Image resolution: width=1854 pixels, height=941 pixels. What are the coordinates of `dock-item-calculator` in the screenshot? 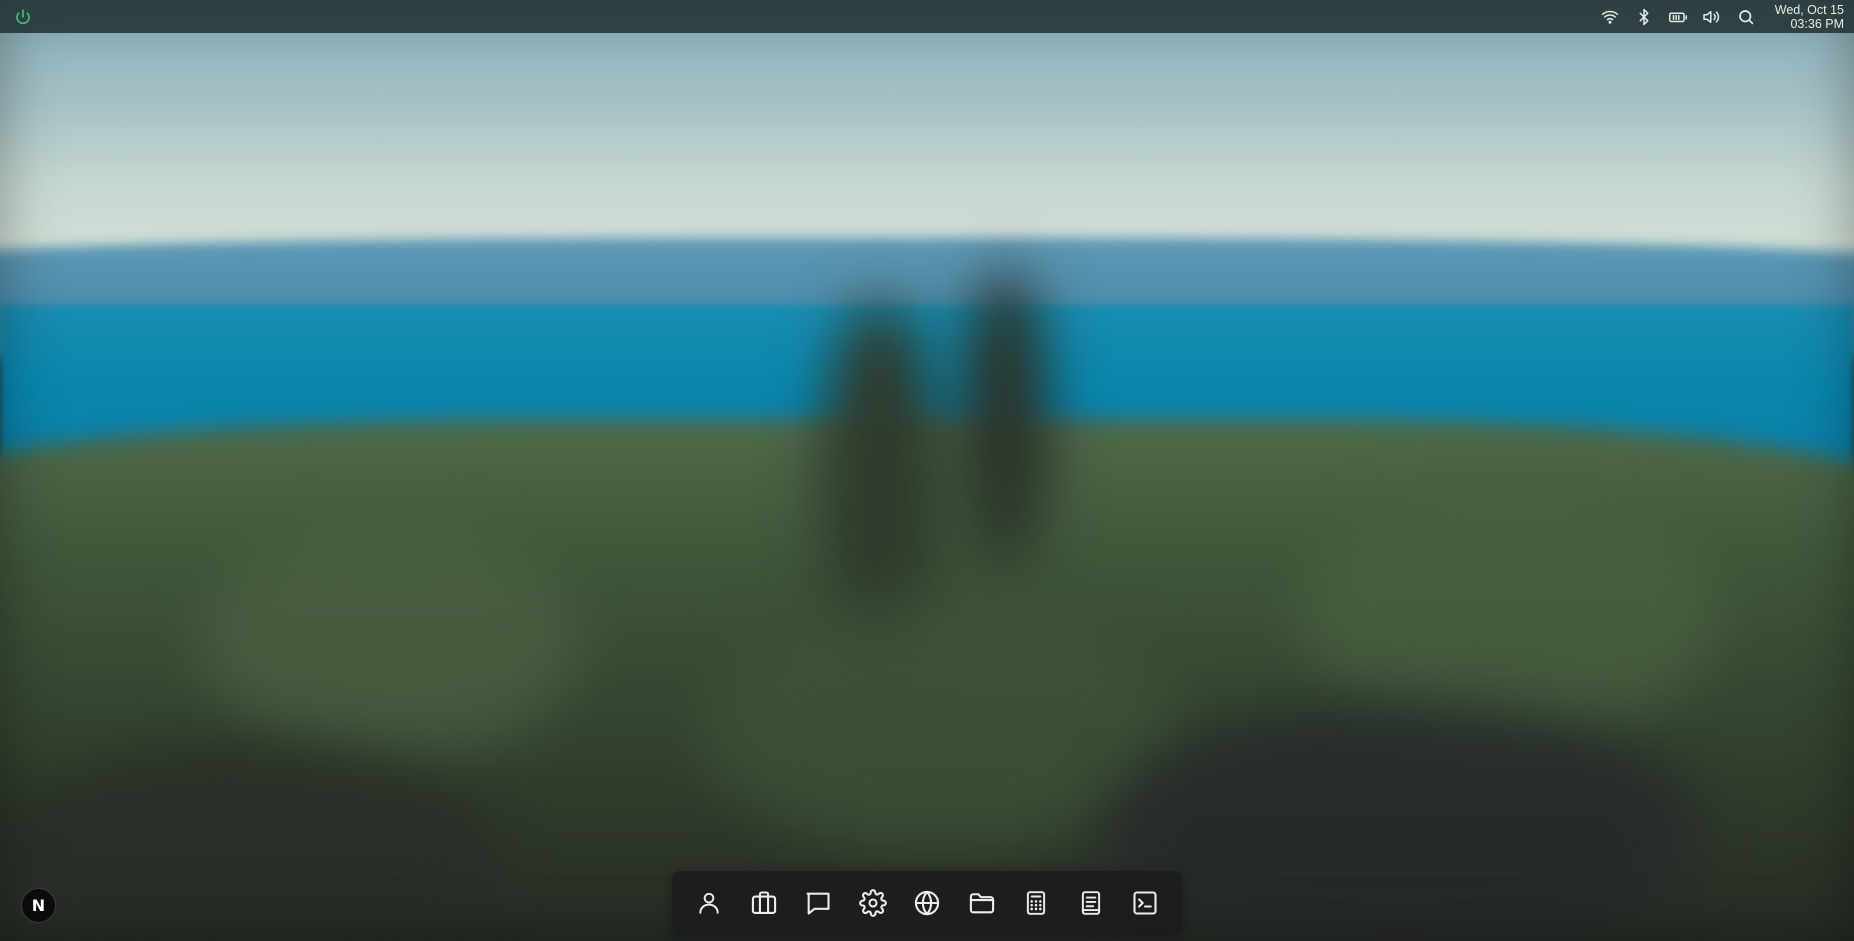 It's located at (1036, 903).